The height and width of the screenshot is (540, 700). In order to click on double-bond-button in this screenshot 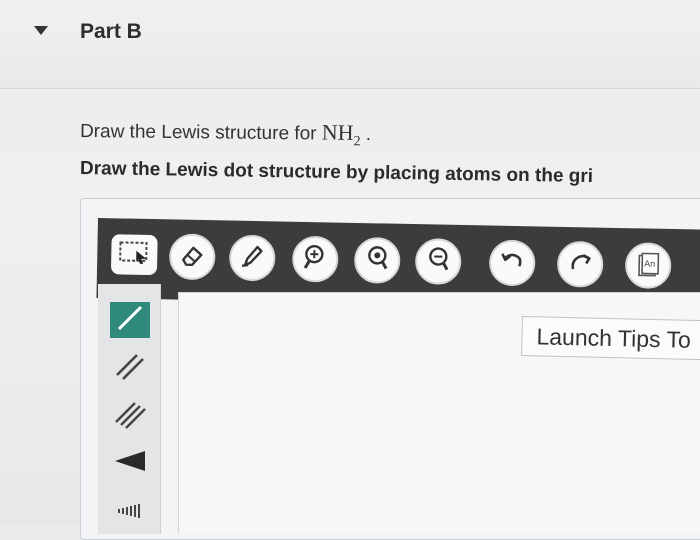, I will do `click(130, 368)`.